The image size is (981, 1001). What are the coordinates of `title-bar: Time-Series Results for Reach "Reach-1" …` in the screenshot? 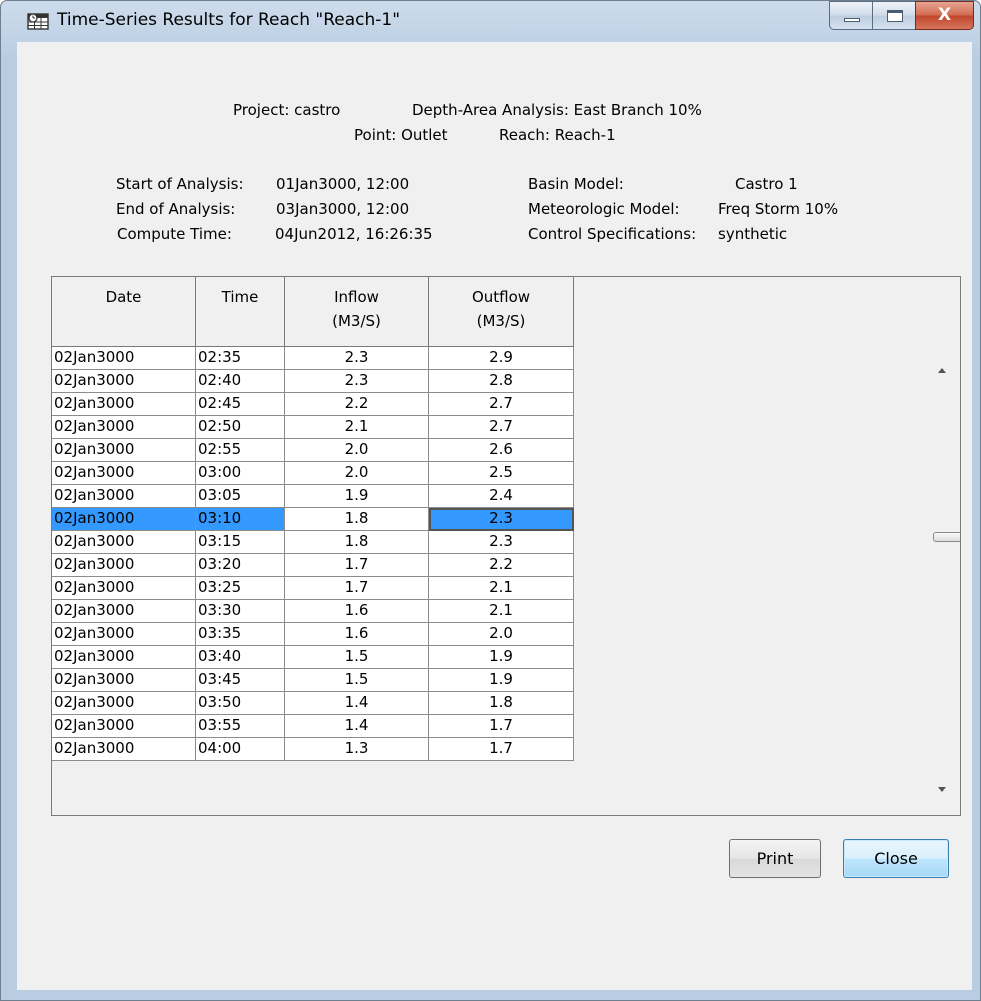 It's located at (490, 21).